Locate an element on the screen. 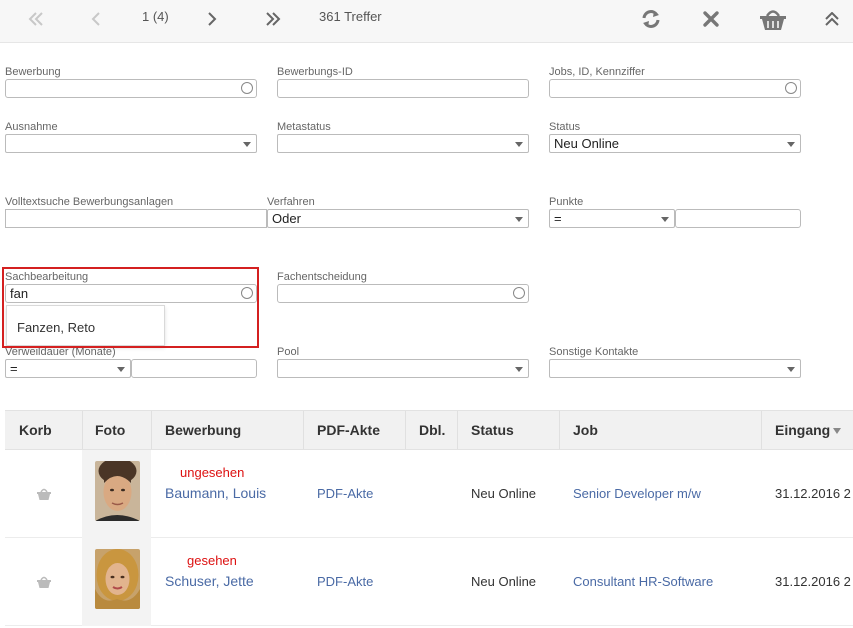 The image size is (853, 628). volltext-input is located at coordinates (136, 218).